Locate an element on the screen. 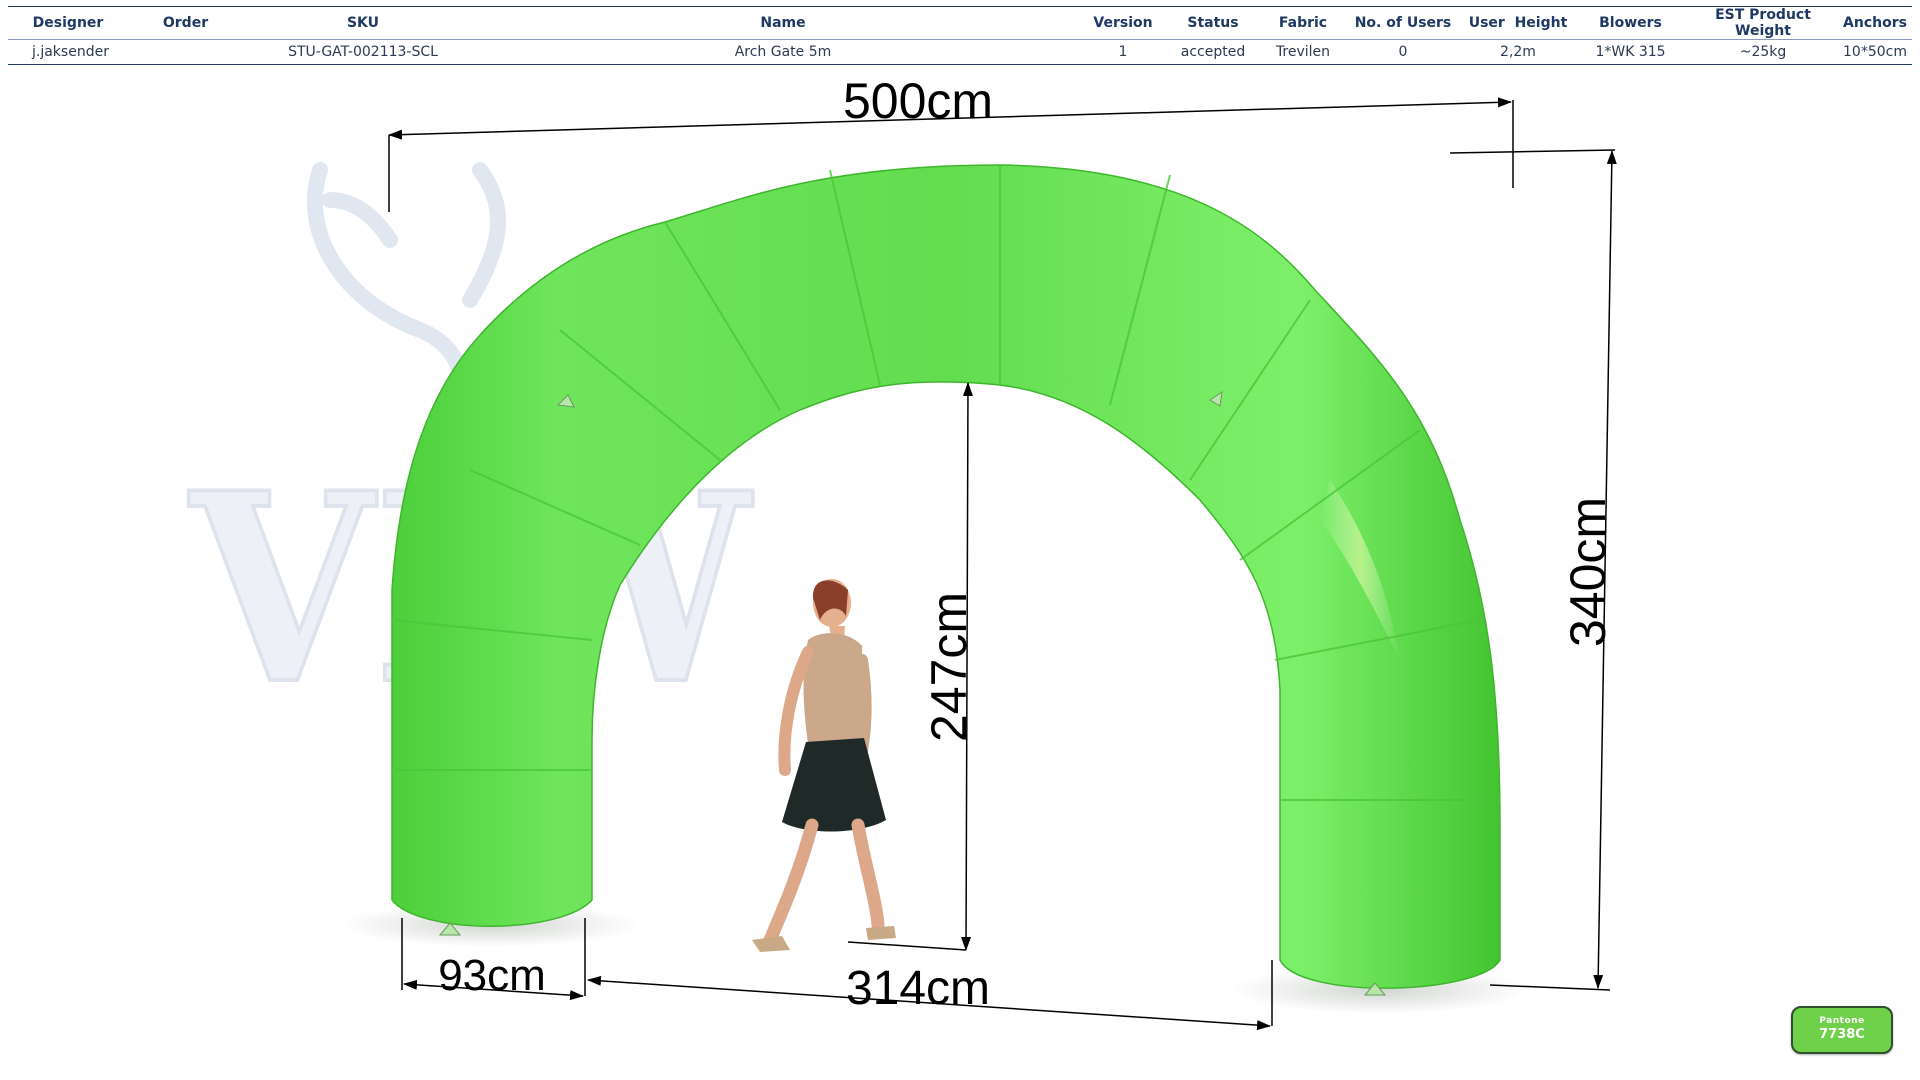  dimension-height-label: 340cm is located at coordinates (1588, 572).